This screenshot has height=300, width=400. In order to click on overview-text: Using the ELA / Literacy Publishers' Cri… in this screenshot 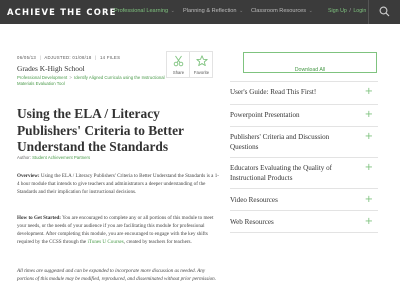, I will do `click(118, 184)`.